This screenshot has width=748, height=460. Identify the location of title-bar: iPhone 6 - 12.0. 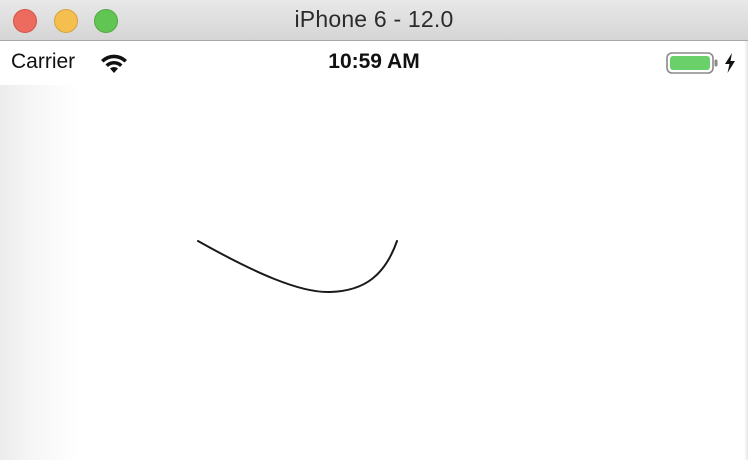
(374, 20).